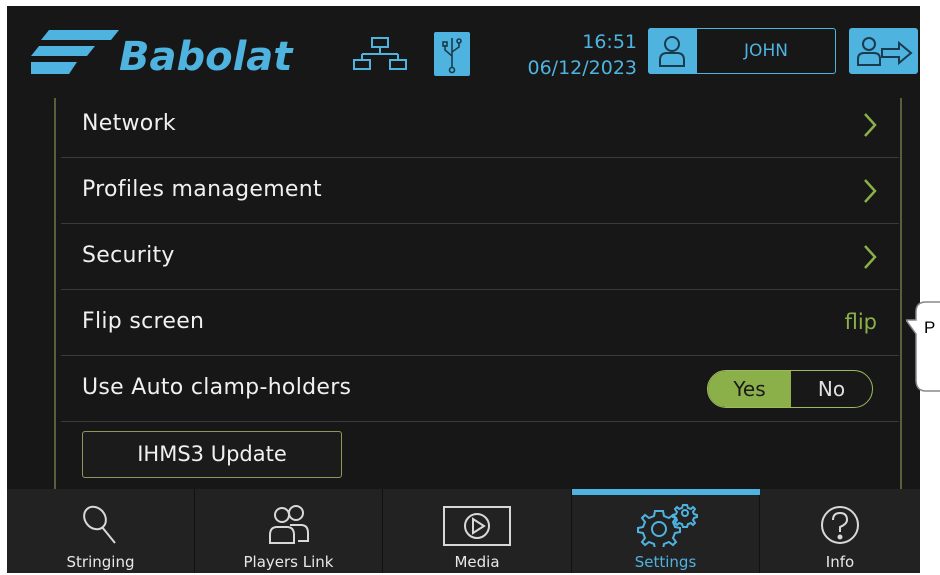 Image resolution: width=940 pixels, height=575 pixels. I want to click on settings-row-network: Network, so click(480, 125).